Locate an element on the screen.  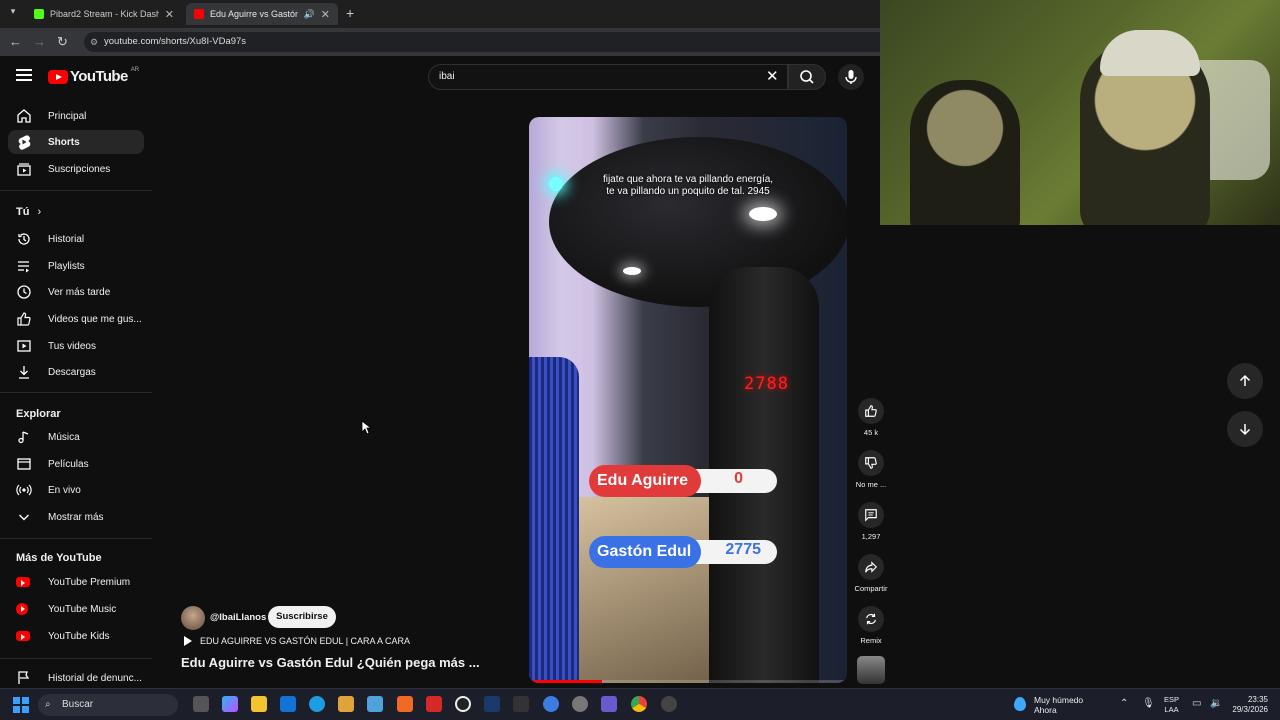
search-icon is located at coordinates (807, 77).